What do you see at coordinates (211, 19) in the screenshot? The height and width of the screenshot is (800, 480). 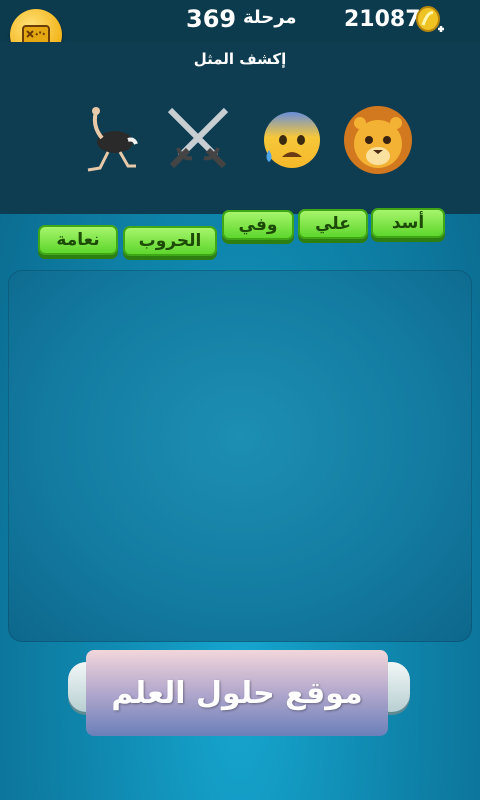 I see `level-number: 369` at bounding box center [211, 19].